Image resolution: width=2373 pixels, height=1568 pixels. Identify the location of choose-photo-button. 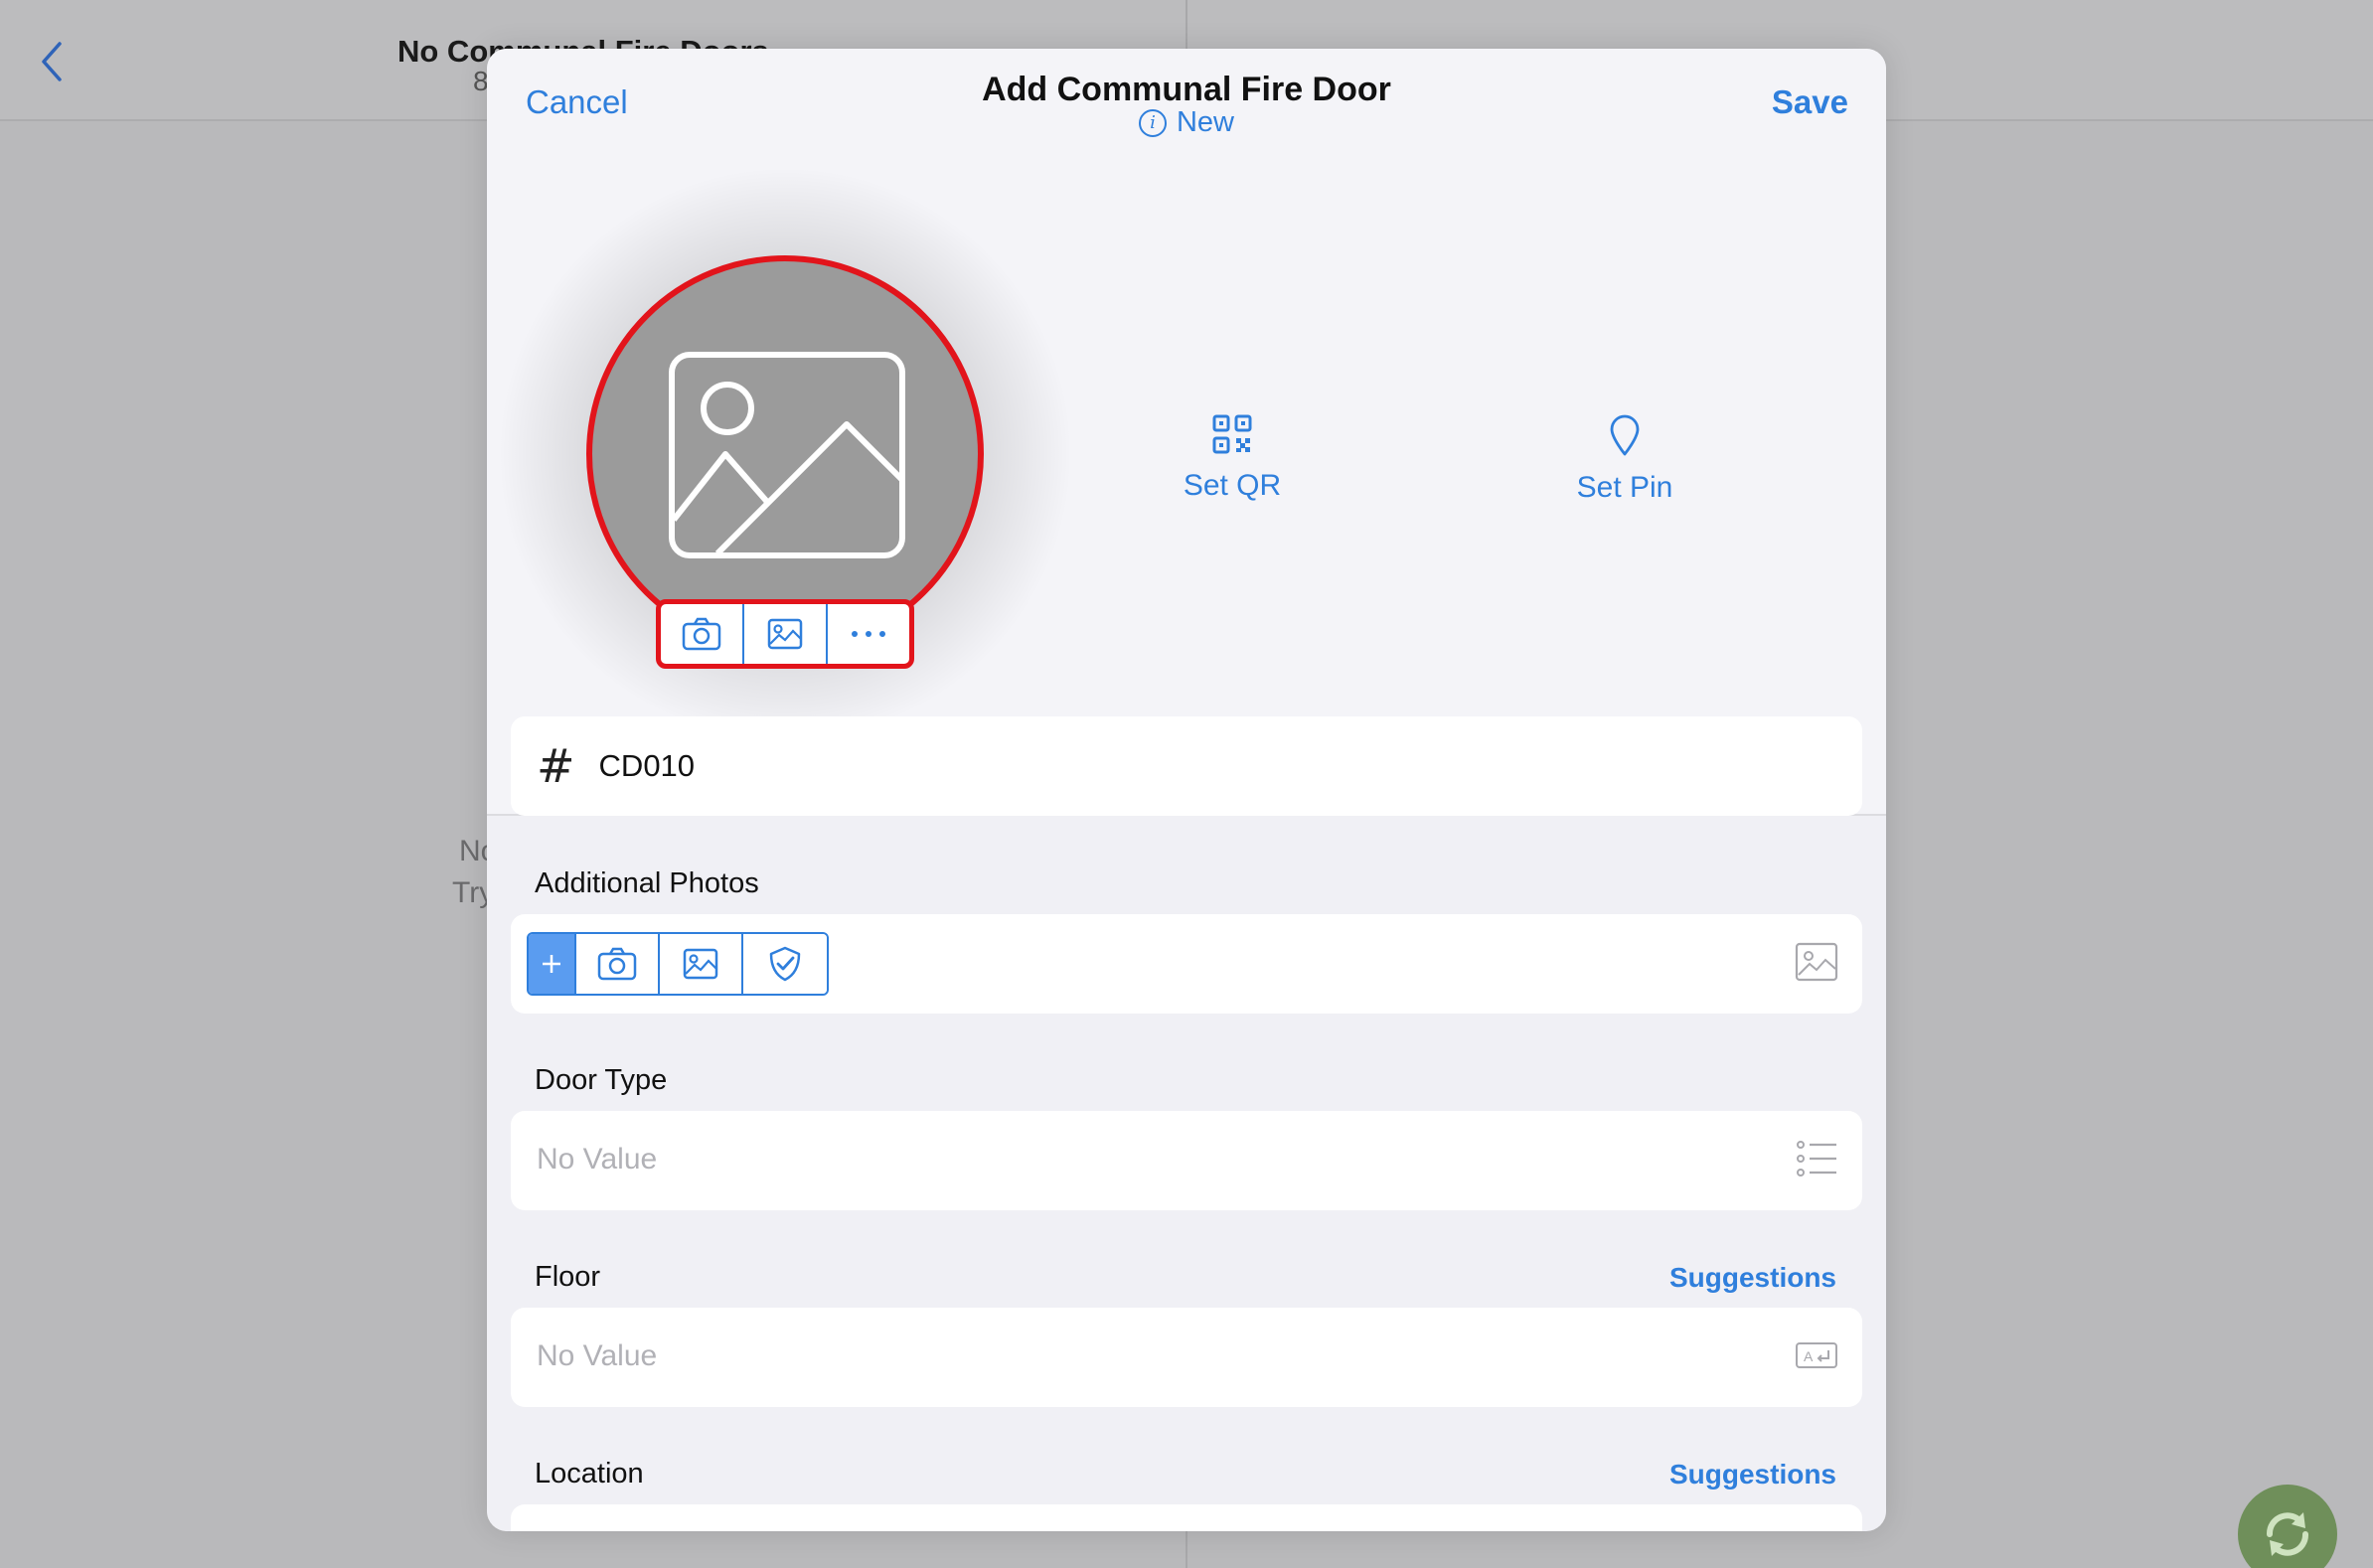
(786, 634).